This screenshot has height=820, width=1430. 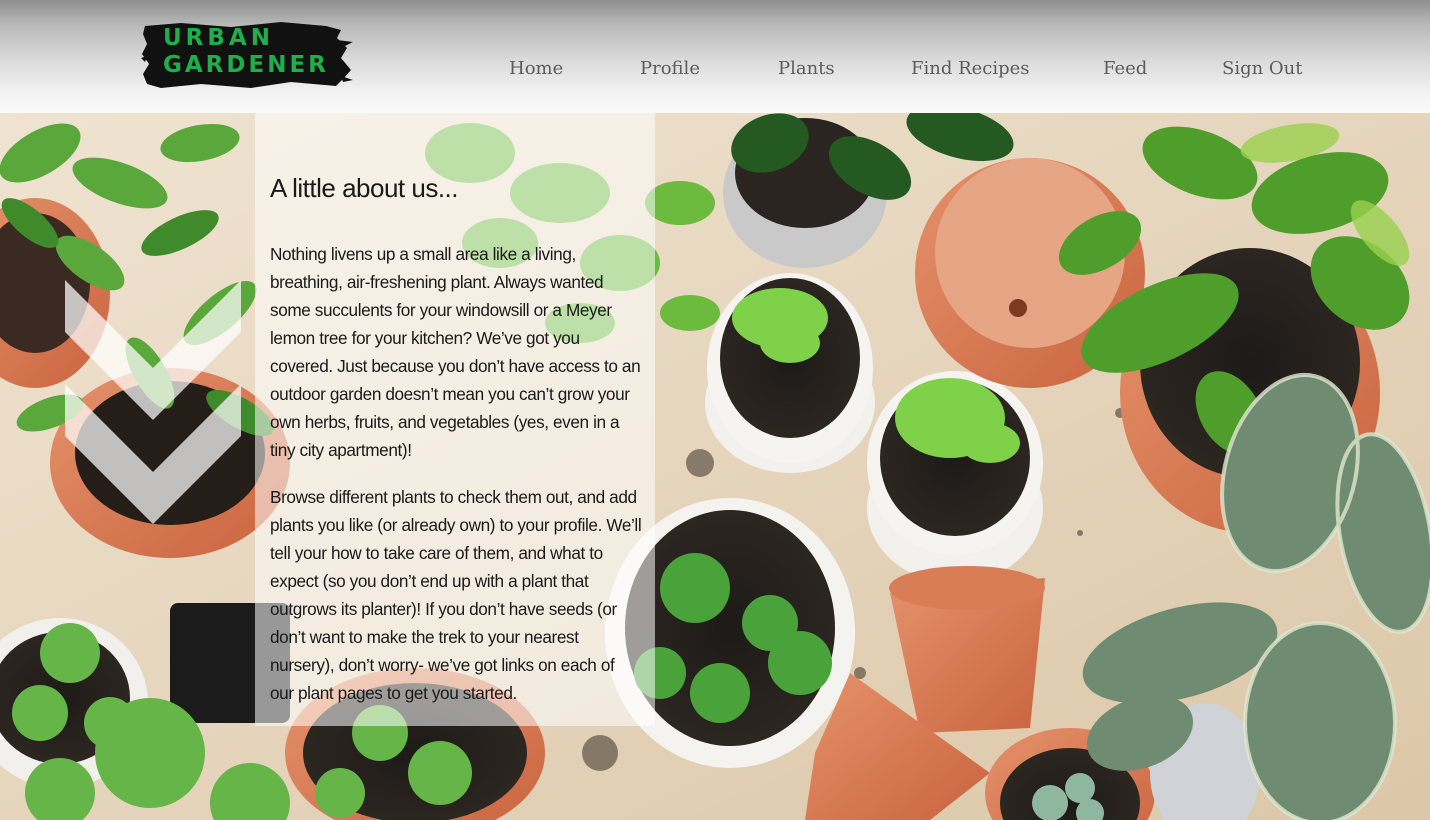 I want to click on nav-find-recipes: Find Recipes, so click(x=970, y=68).